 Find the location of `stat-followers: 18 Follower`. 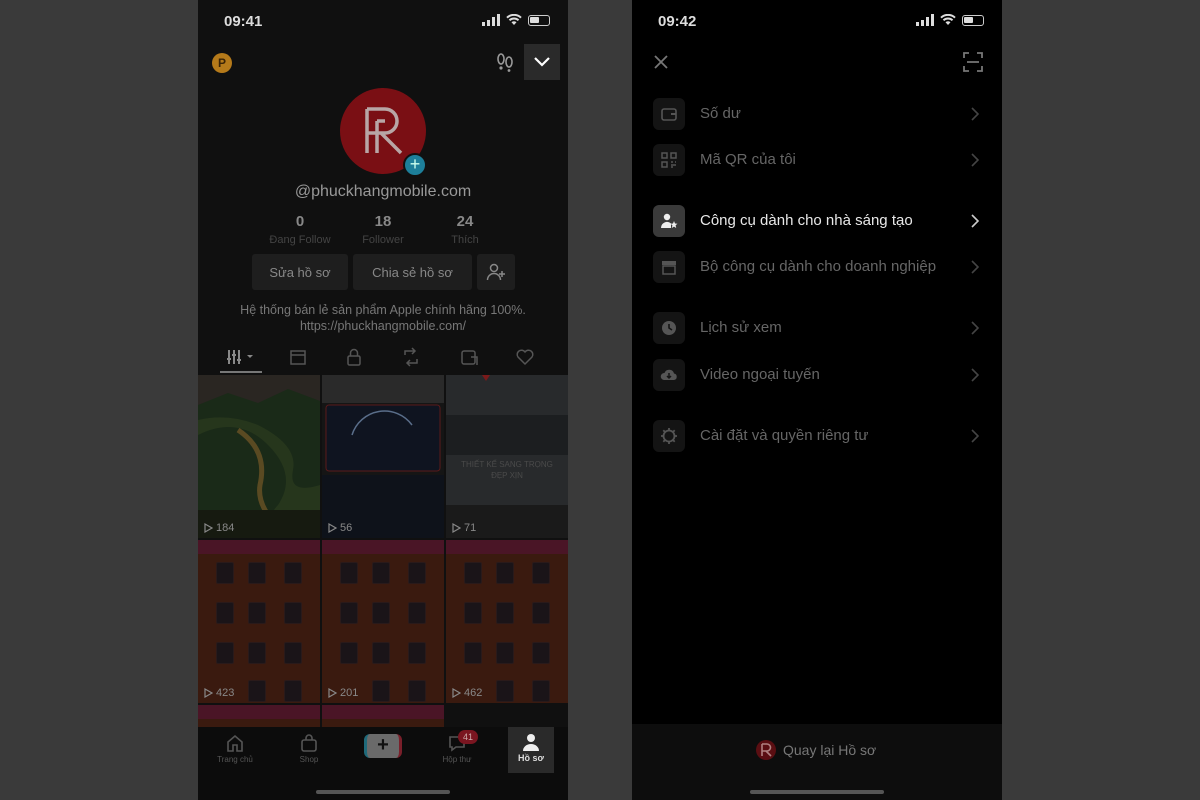

stat-followers: 18 Follower is located at coordinates (383, 229).